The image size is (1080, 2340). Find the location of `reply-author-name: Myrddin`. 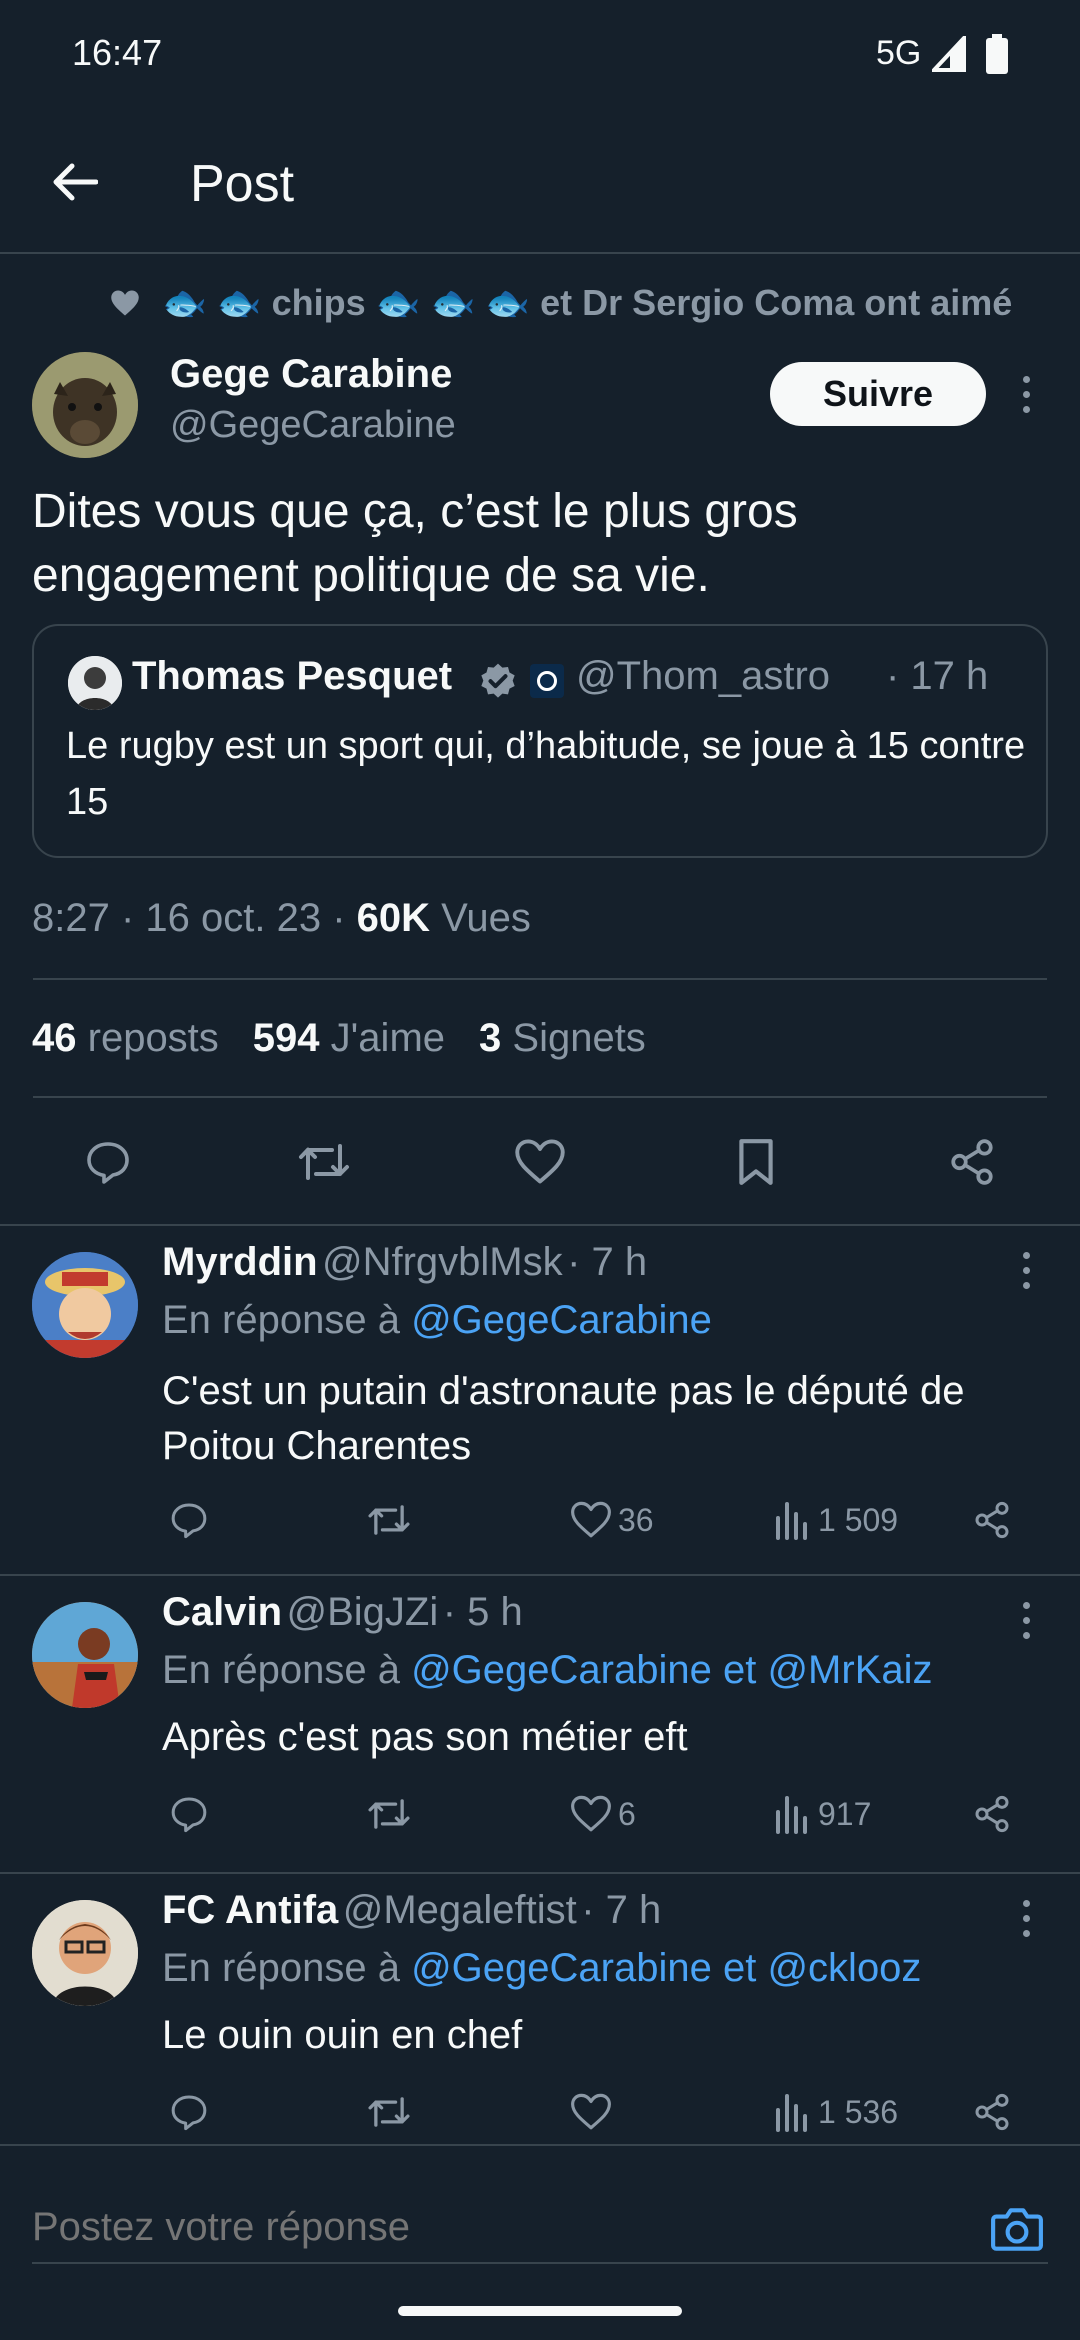

reply-author-name: Myrddin is located at coordinates (240, 1262).